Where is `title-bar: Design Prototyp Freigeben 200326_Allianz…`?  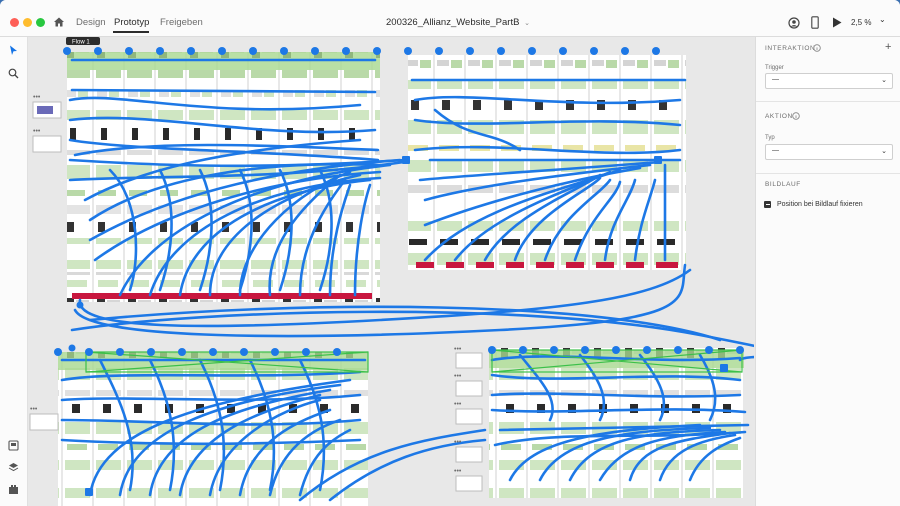
title-bar: Design Prototyp Freigeben 200326_Allianz… is located at coordinates (450, 18).